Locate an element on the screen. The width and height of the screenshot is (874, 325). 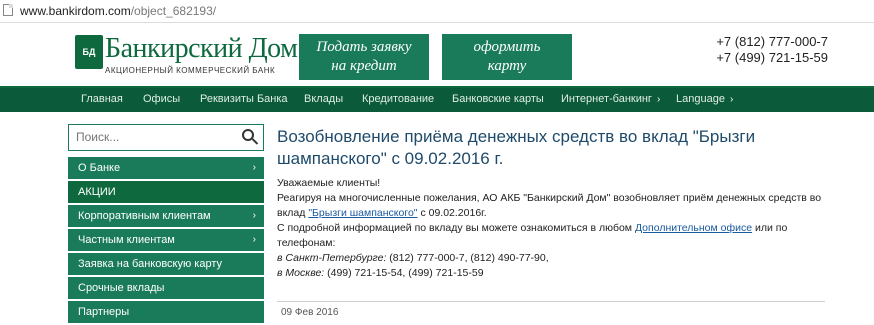
sidebar-item-private: Частным клиентам › is located at coordinates (166, 240).